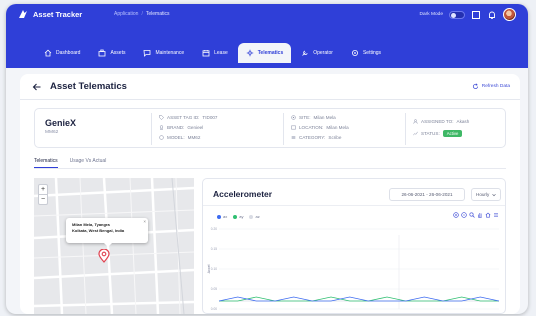 The height and width of the screenshot is (316, 536). What do you see at coordinates (183, 117) in the screenshot?
I see `asset-tag-label: ASSET TAG ID:` at bounding box center [183, 117].